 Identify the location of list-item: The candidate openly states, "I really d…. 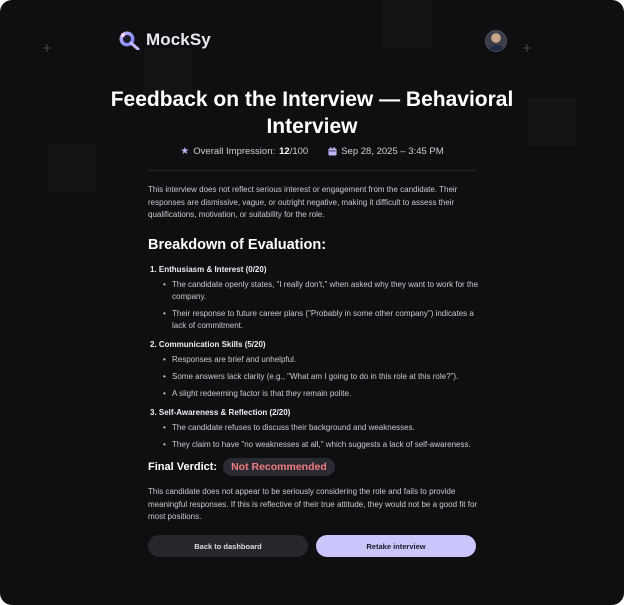
(314, 291).